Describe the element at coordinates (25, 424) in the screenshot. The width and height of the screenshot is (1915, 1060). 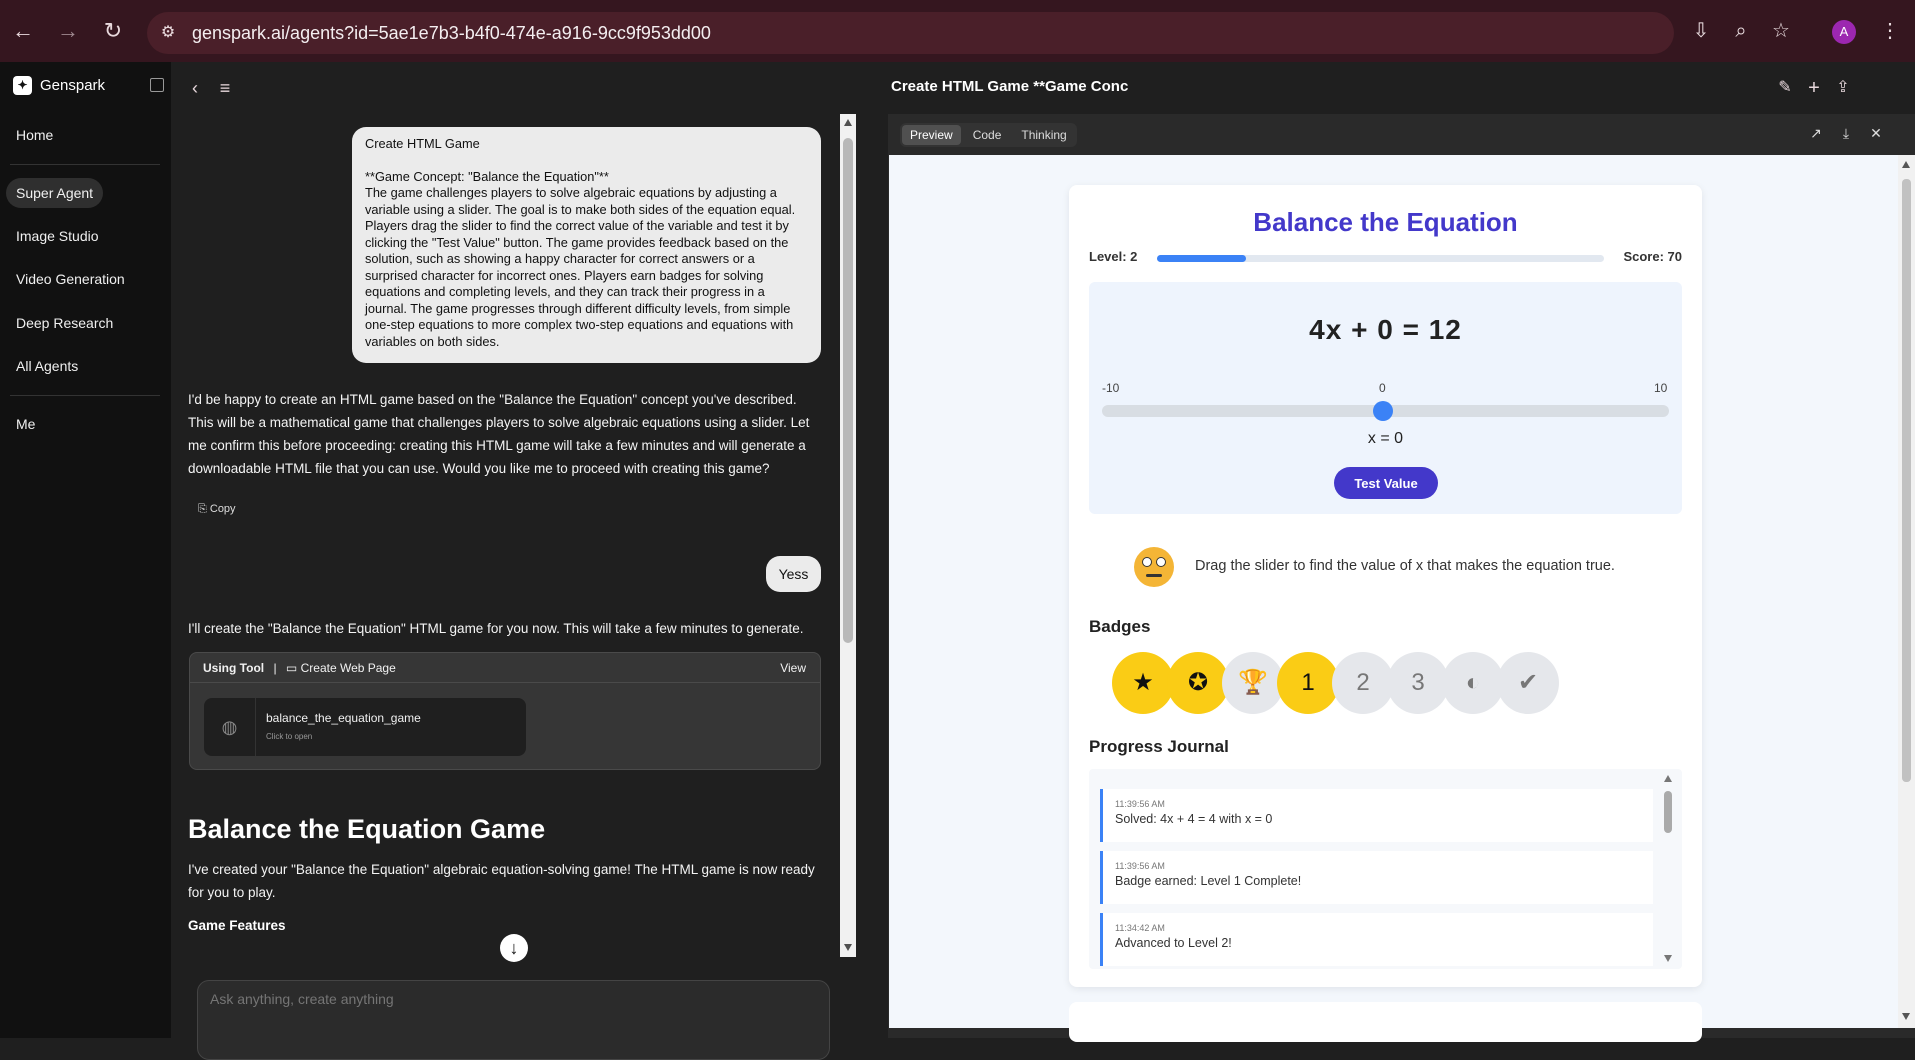
I see `sidebar-item-me: Me` at that location.